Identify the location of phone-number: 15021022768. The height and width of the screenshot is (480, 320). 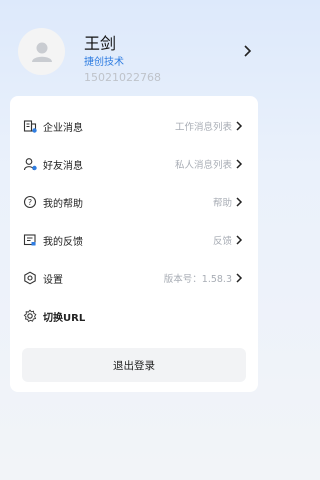
(122, 77).